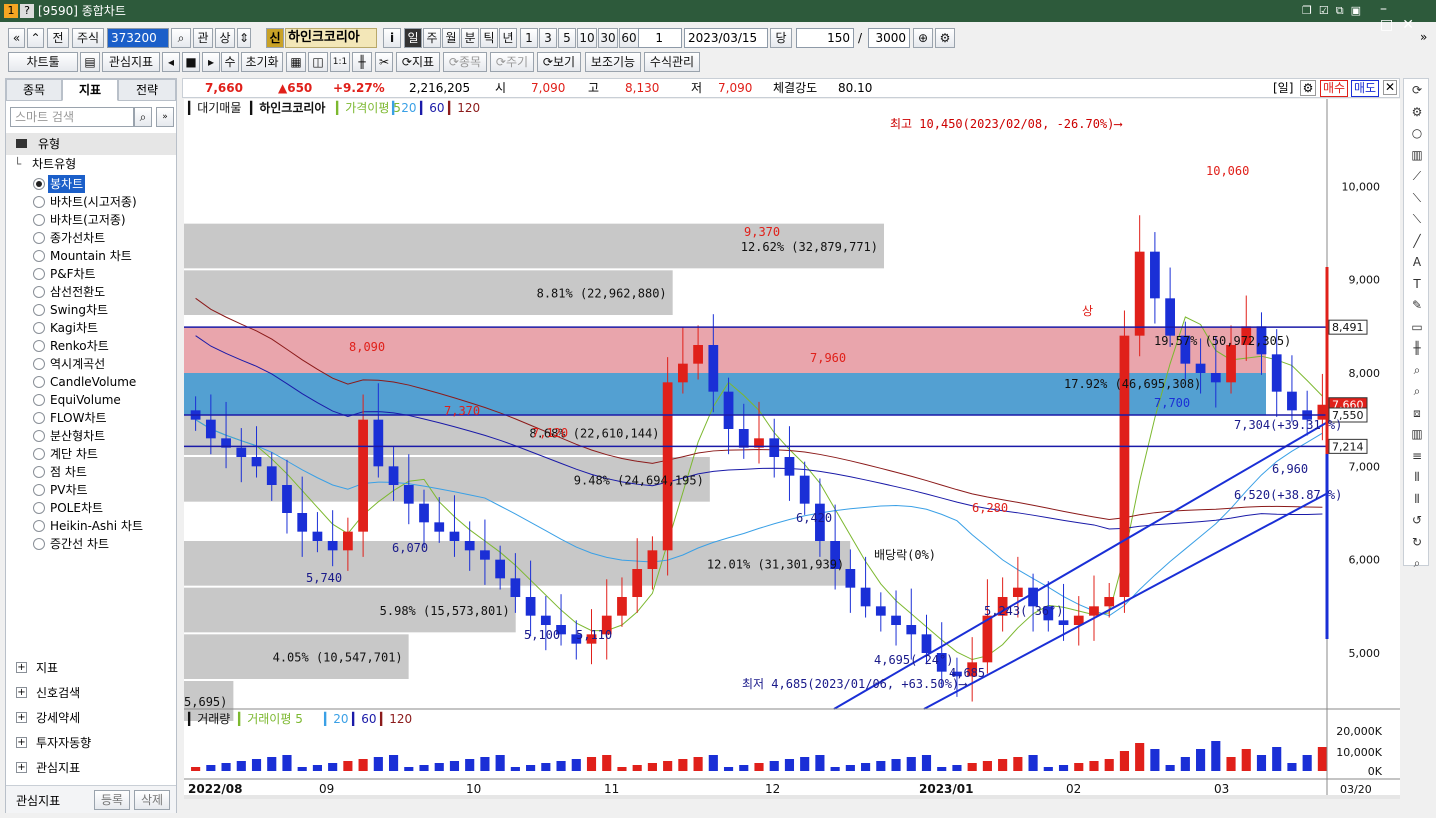 The image size is (1436, 818). I want to click on save-icon: ▤, so click(90, 62).